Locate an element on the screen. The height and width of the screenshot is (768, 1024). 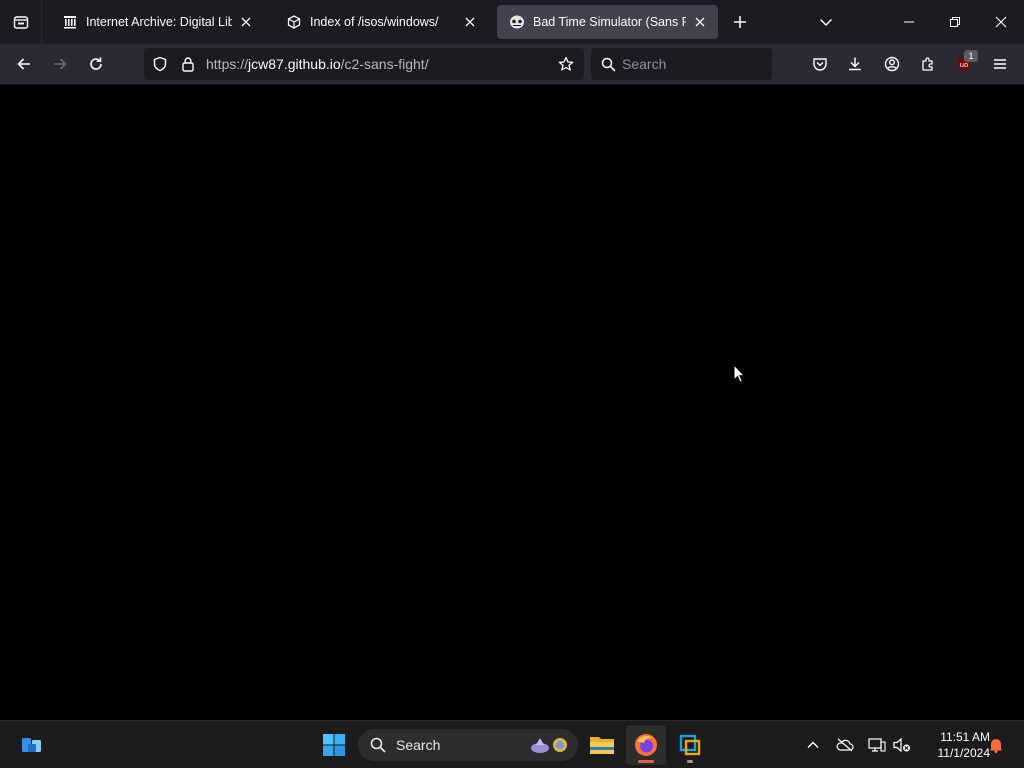
taskbar-virtualbox is located at coordinates (690, 745).